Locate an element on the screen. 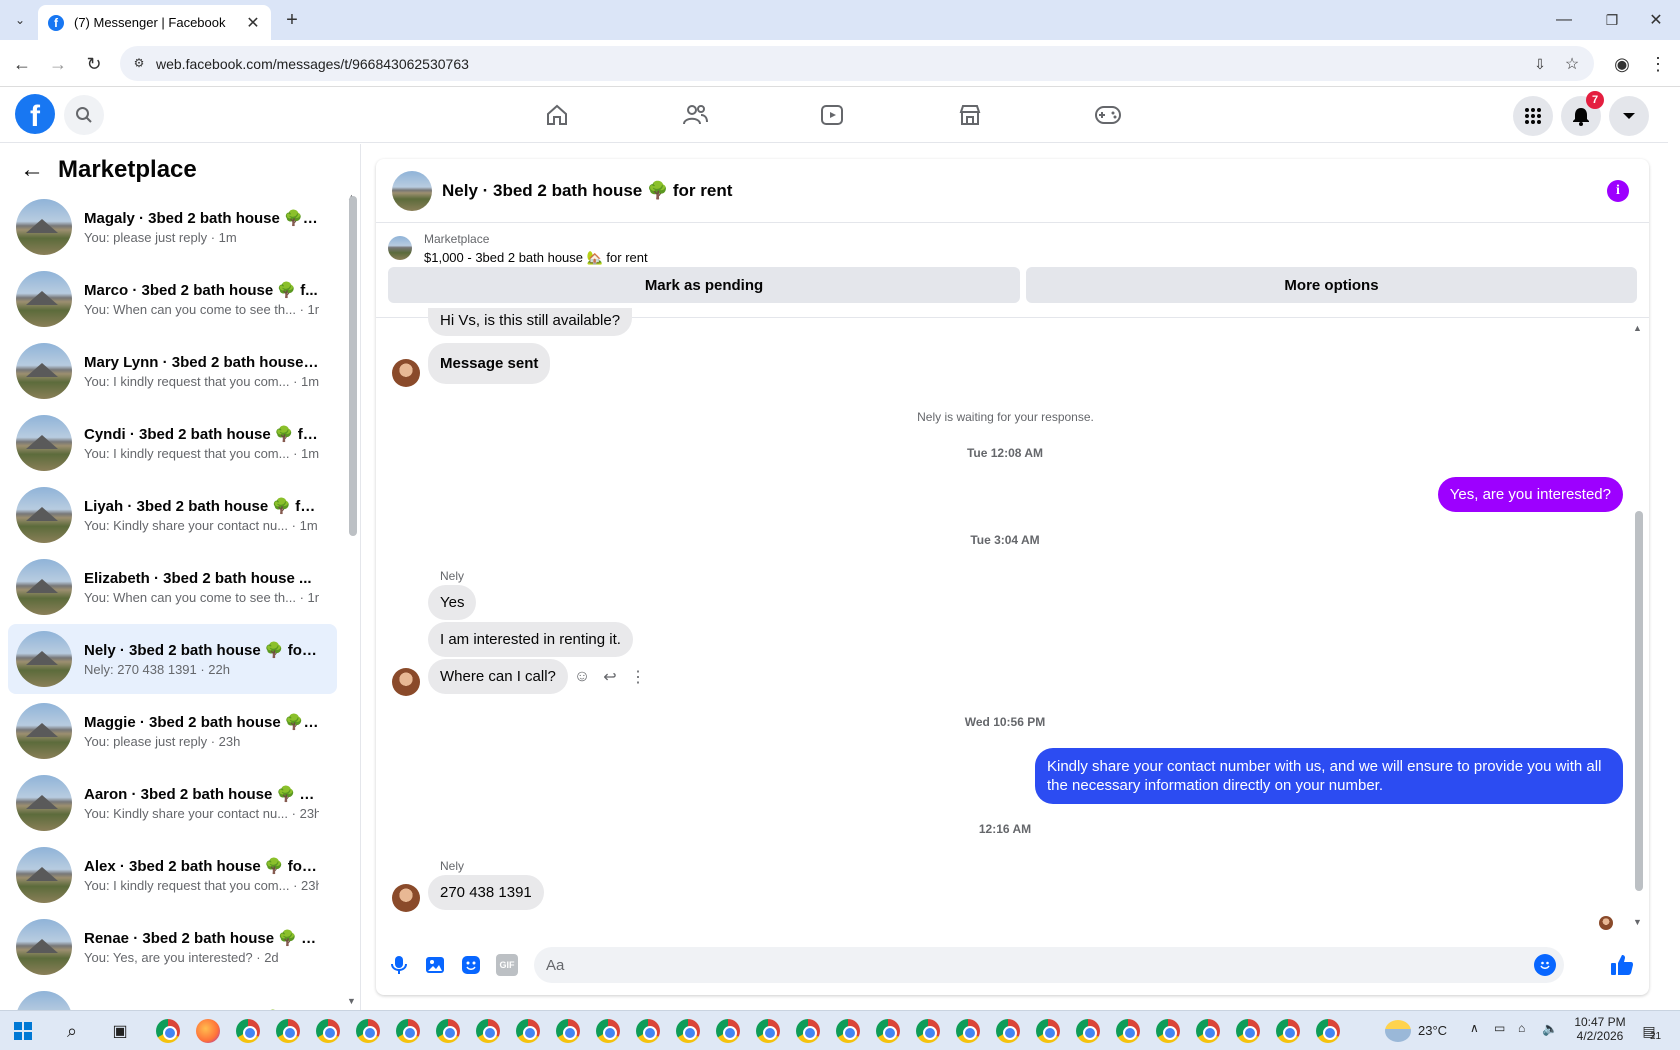 The height and width of the screenshot is (1050, 1680). home-icon is located at coordinates (557, 115).